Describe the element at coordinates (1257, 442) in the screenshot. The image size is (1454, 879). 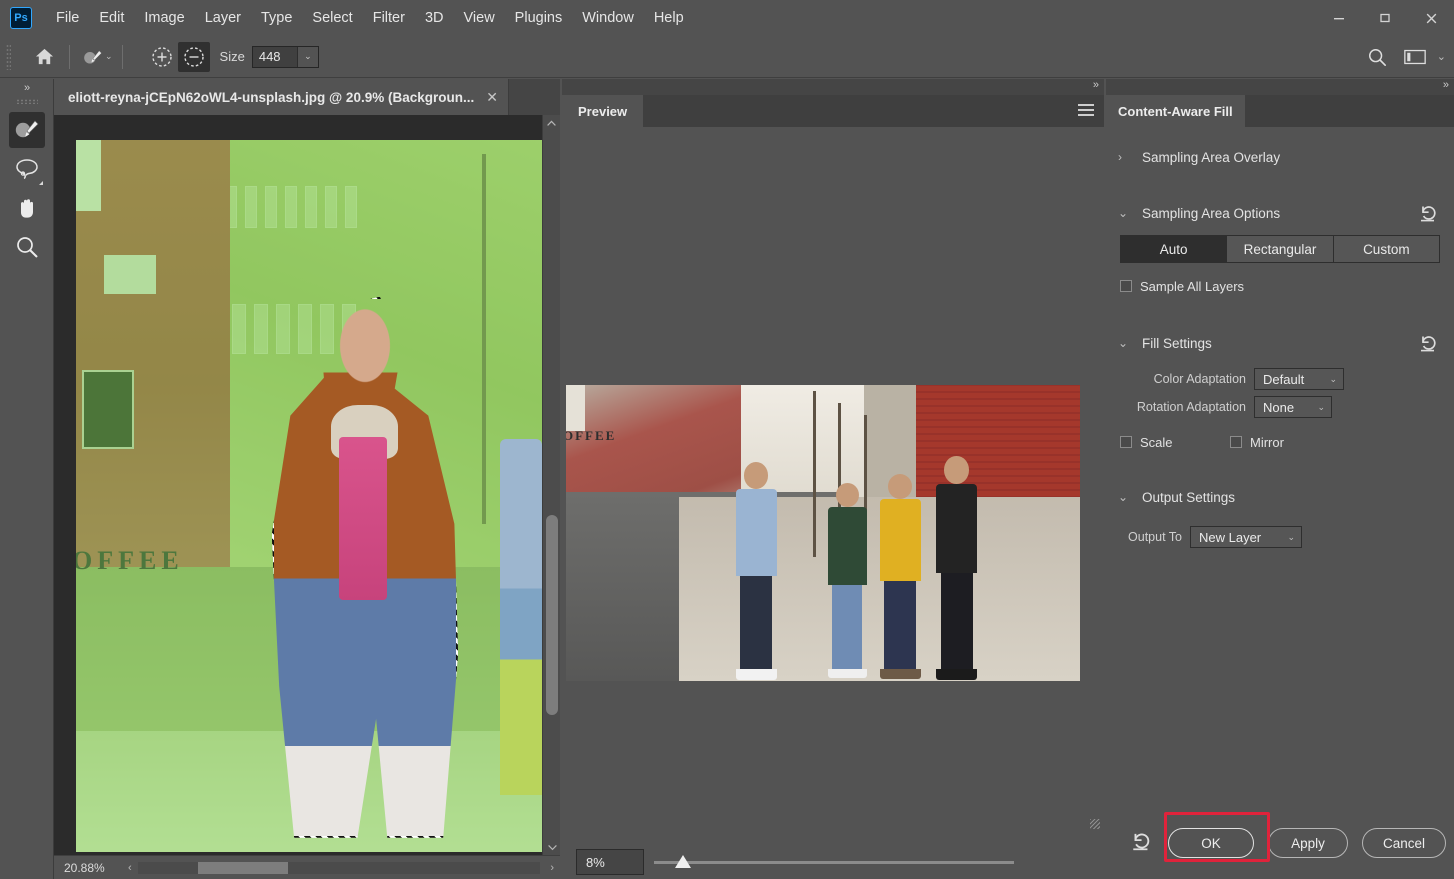
I see `mirror-row: Mirror` at that location.